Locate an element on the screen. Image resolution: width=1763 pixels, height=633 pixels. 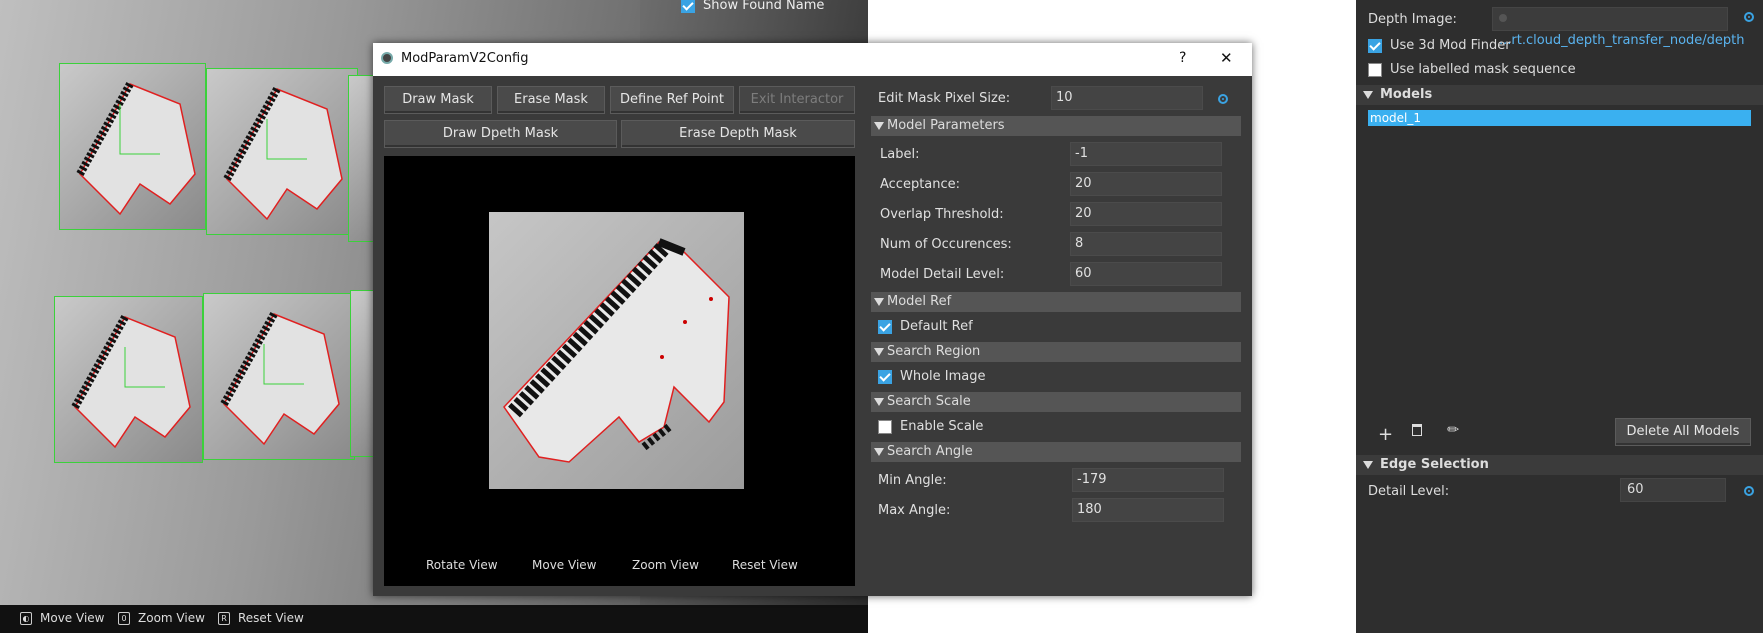
show-found-name-checkbox: Show Found Name is located at coordinates (752, 6).